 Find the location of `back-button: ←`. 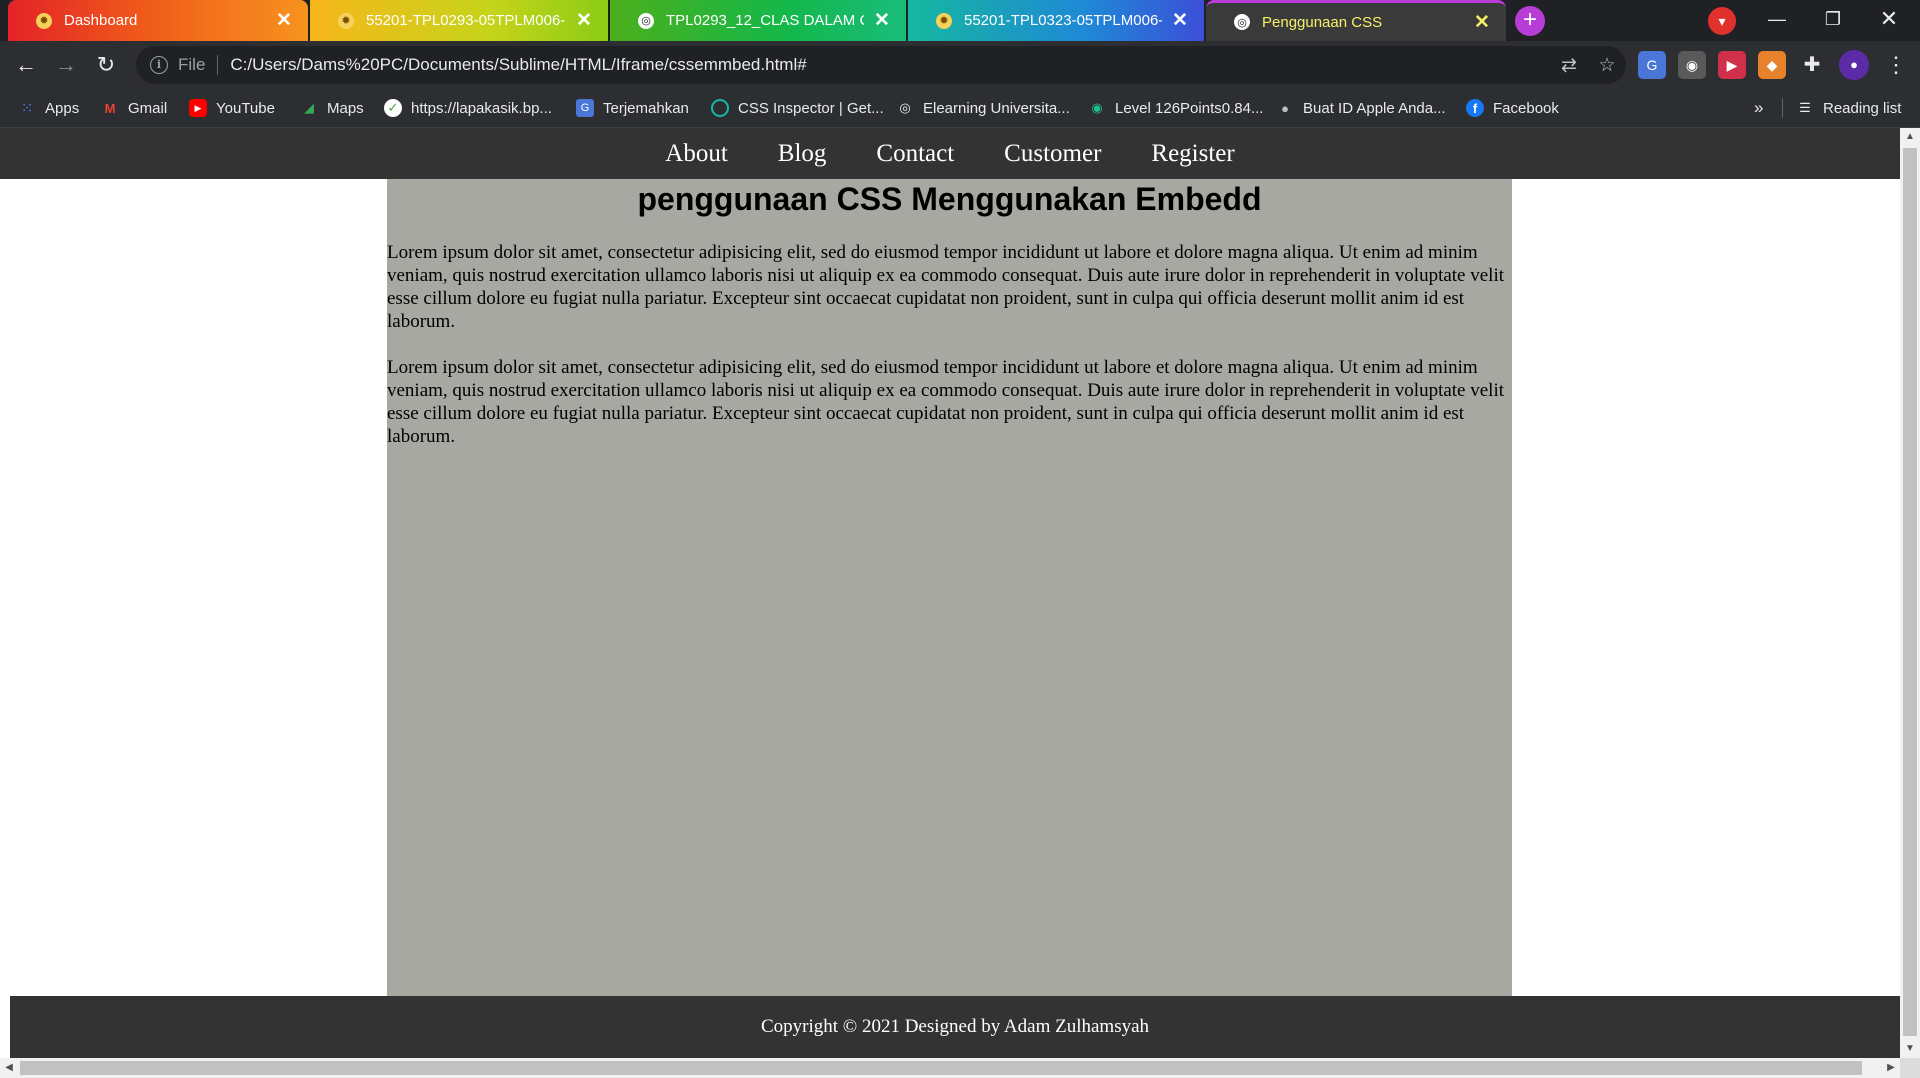

back-button: ← is located at coordinates (26, 65).